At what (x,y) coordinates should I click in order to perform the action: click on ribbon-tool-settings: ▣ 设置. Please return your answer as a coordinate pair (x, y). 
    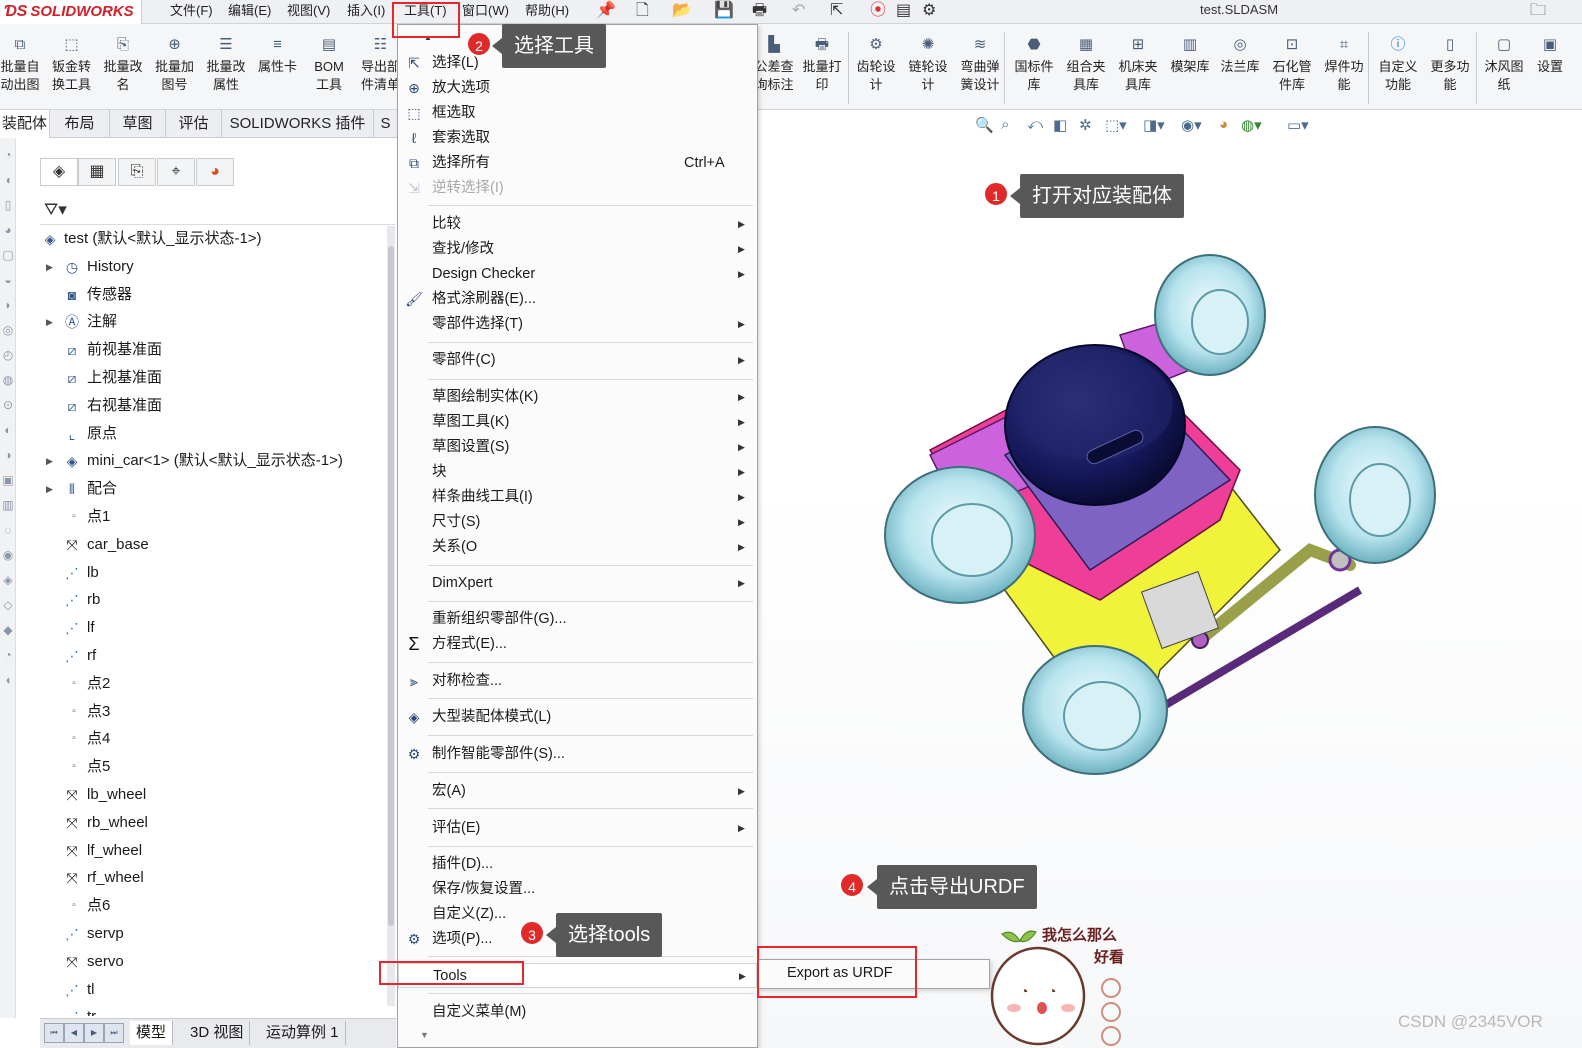
    Looking at the image, I should click on (1550, 53).